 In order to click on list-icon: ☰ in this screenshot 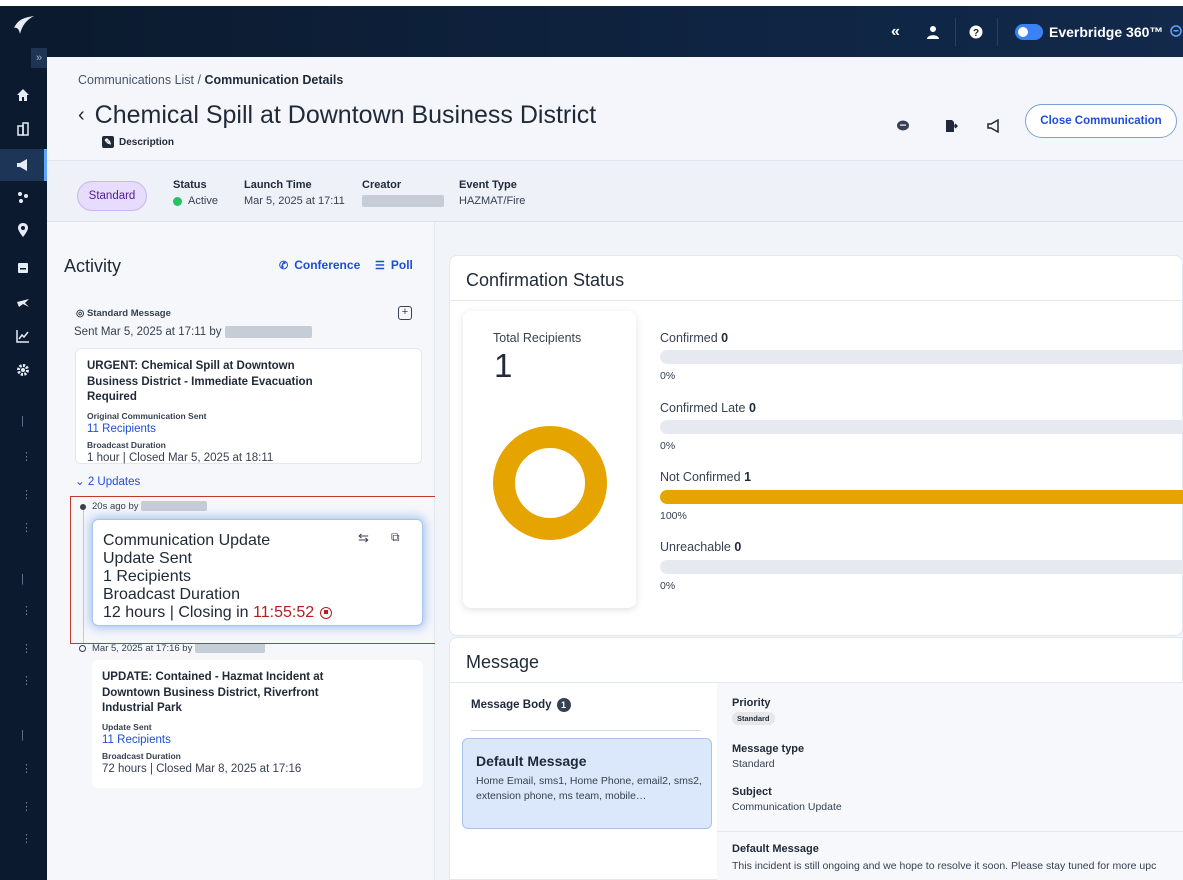, I will do `click(380, 265)`.